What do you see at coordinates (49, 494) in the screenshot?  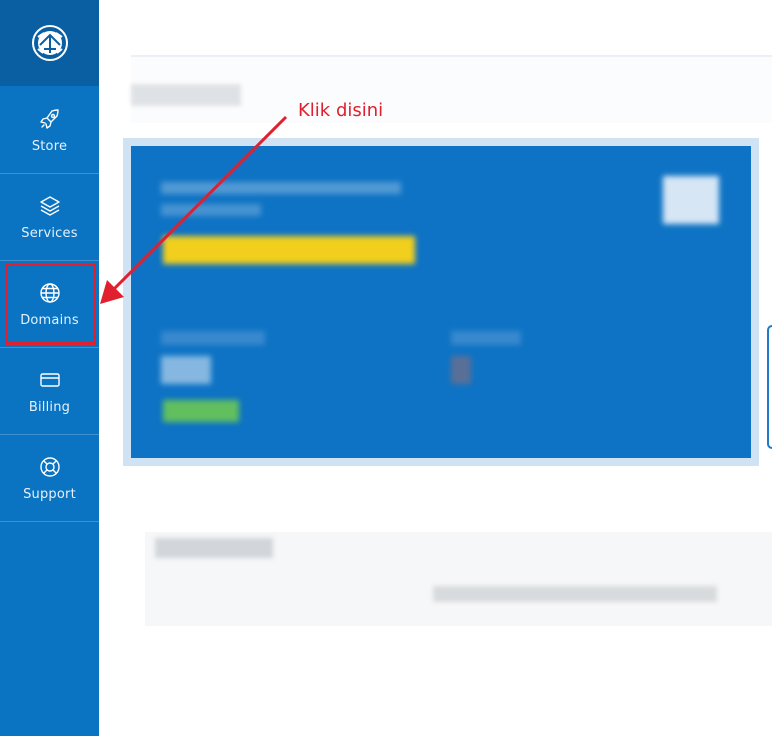 I see `sidebar-item-label: Support` at bounding box center [49, 494].